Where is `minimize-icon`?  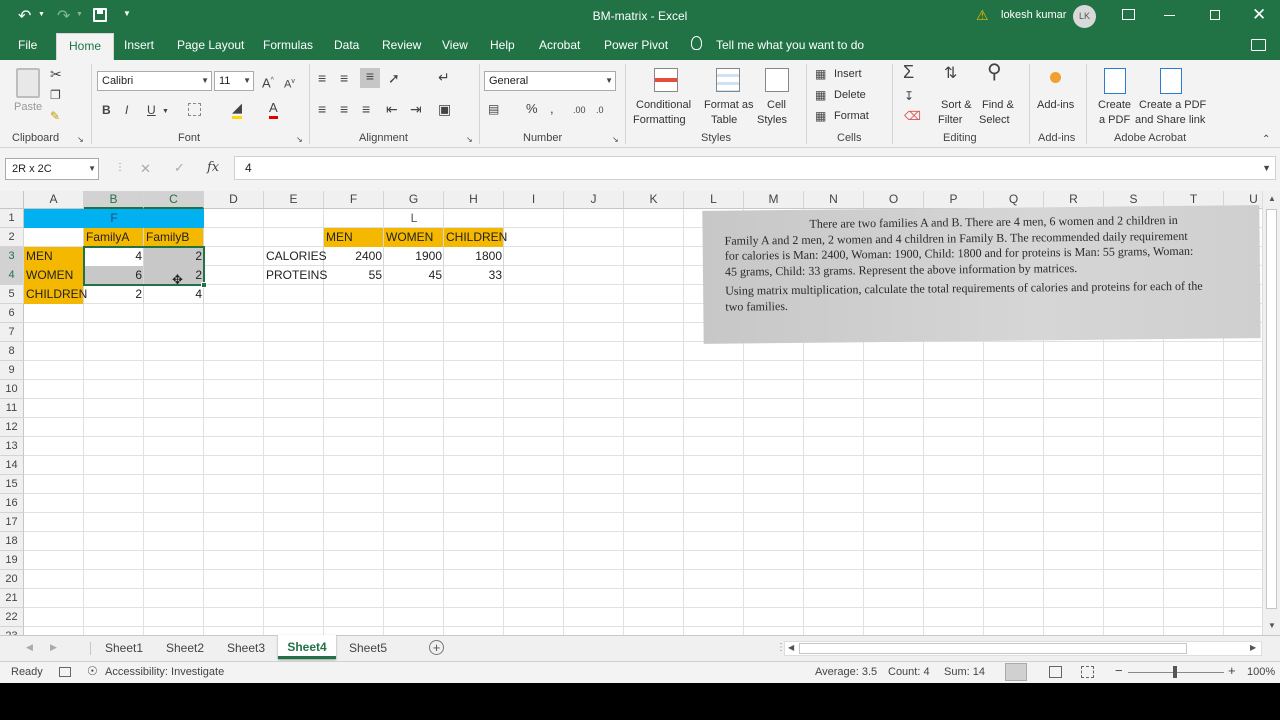
minimize-icon is located at coordinates (1169, 15).